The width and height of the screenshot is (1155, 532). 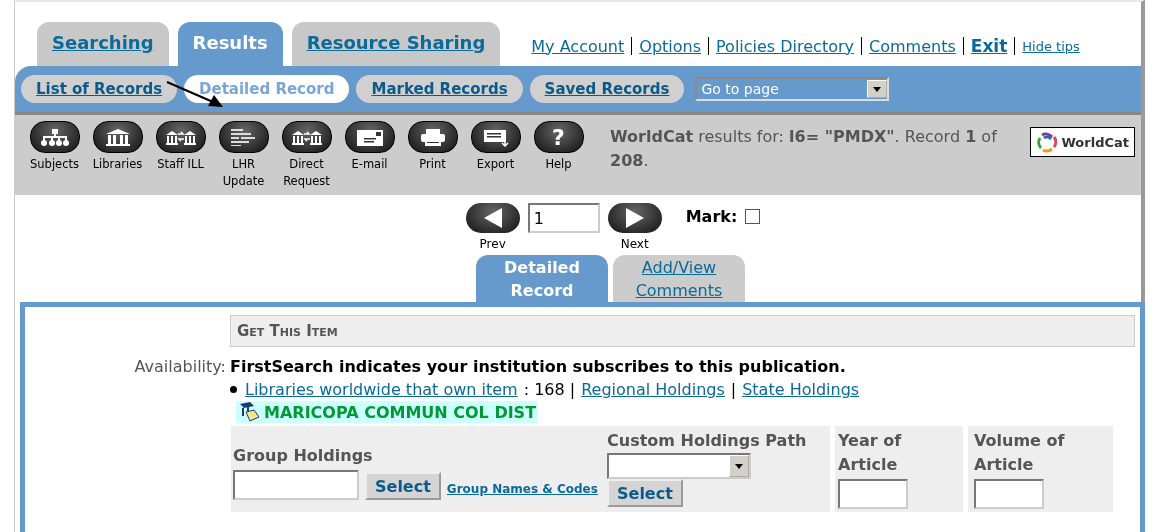 I want to click on envelope-icon, so click(x=369, y=137).